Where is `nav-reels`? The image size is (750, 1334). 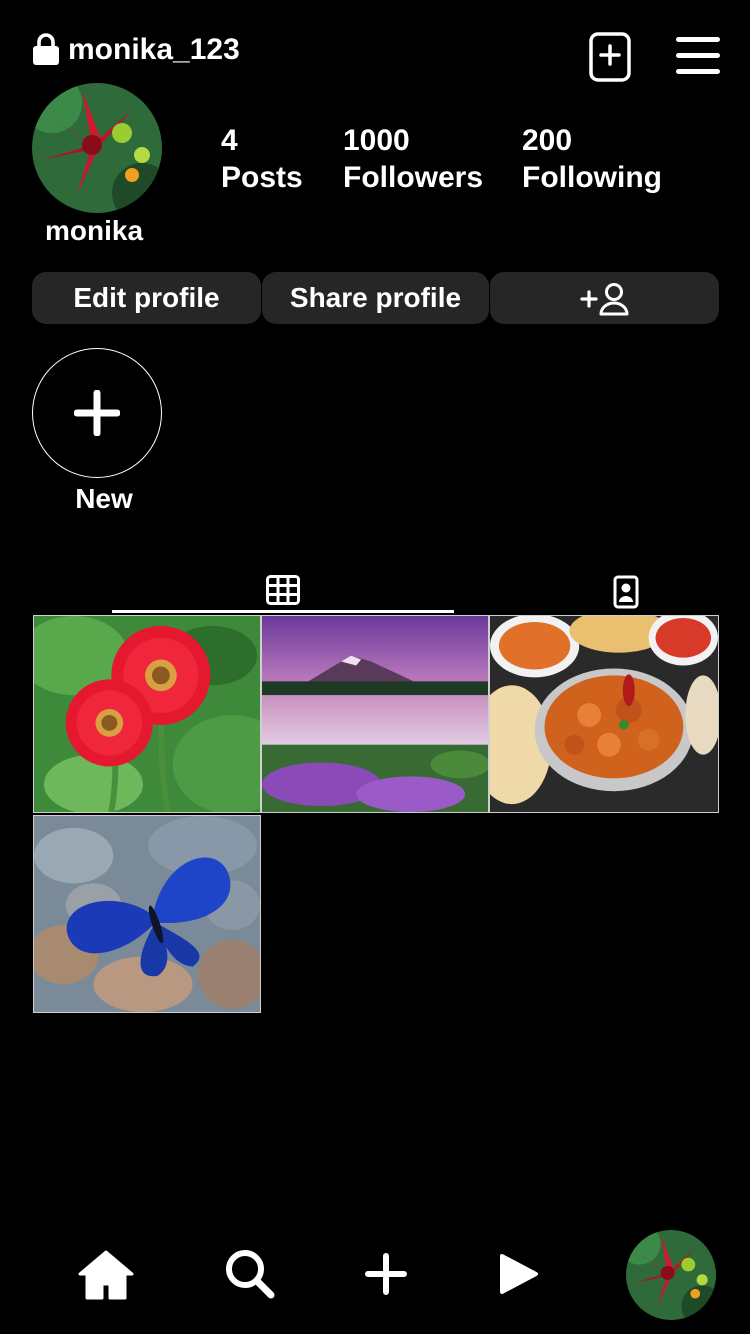 nav-reels is located at coordinates (518, 1274).